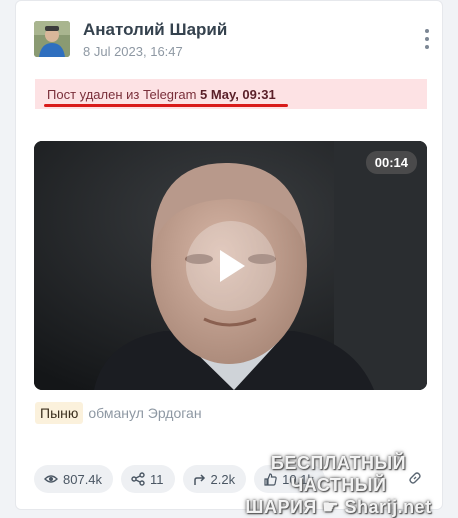  What do you see at coordinates (427, 39) in the screenshot?
I see `kebab-menu-icon` at bounding box center [427, 39].